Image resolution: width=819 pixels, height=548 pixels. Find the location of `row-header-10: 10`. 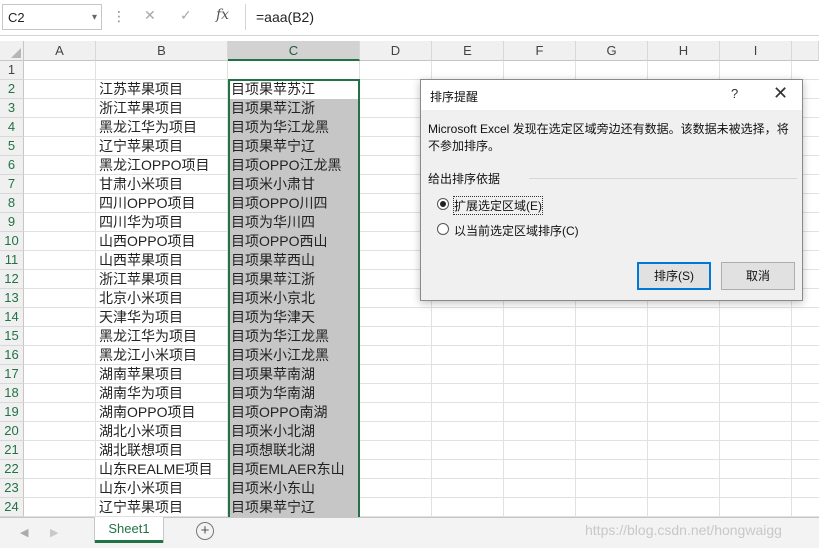

row-header-10: 10 is located at coordinates (12, 241).